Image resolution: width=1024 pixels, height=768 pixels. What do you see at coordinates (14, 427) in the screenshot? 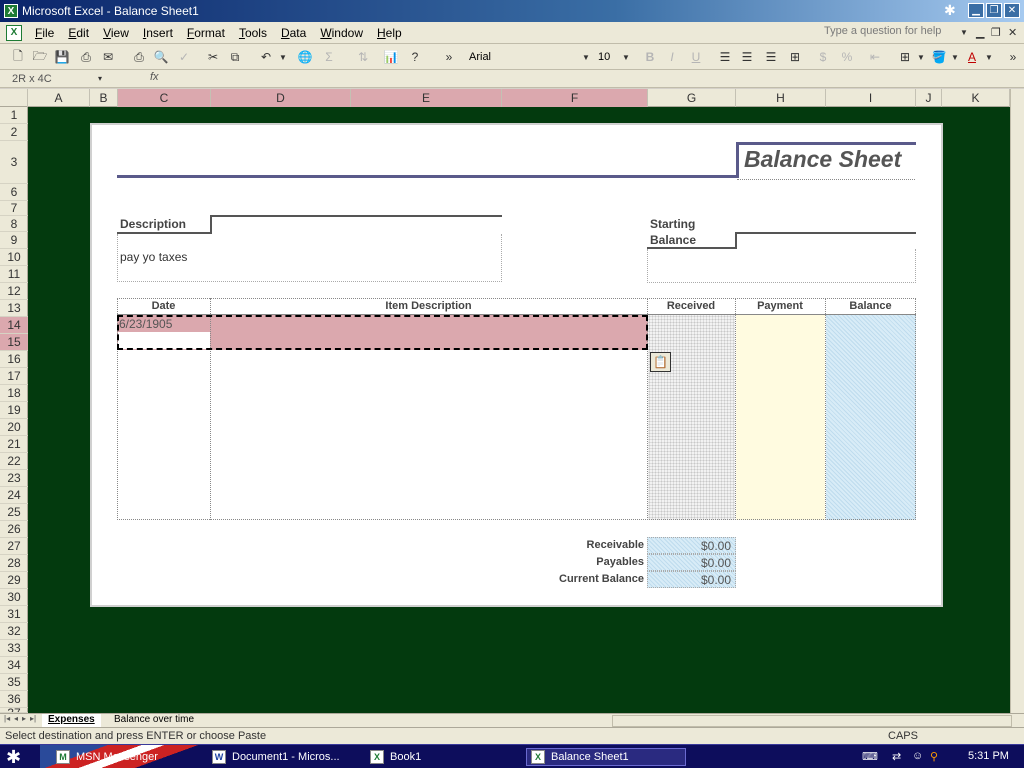
I see `row-header-20: 20` at bounding box center [14, 427].